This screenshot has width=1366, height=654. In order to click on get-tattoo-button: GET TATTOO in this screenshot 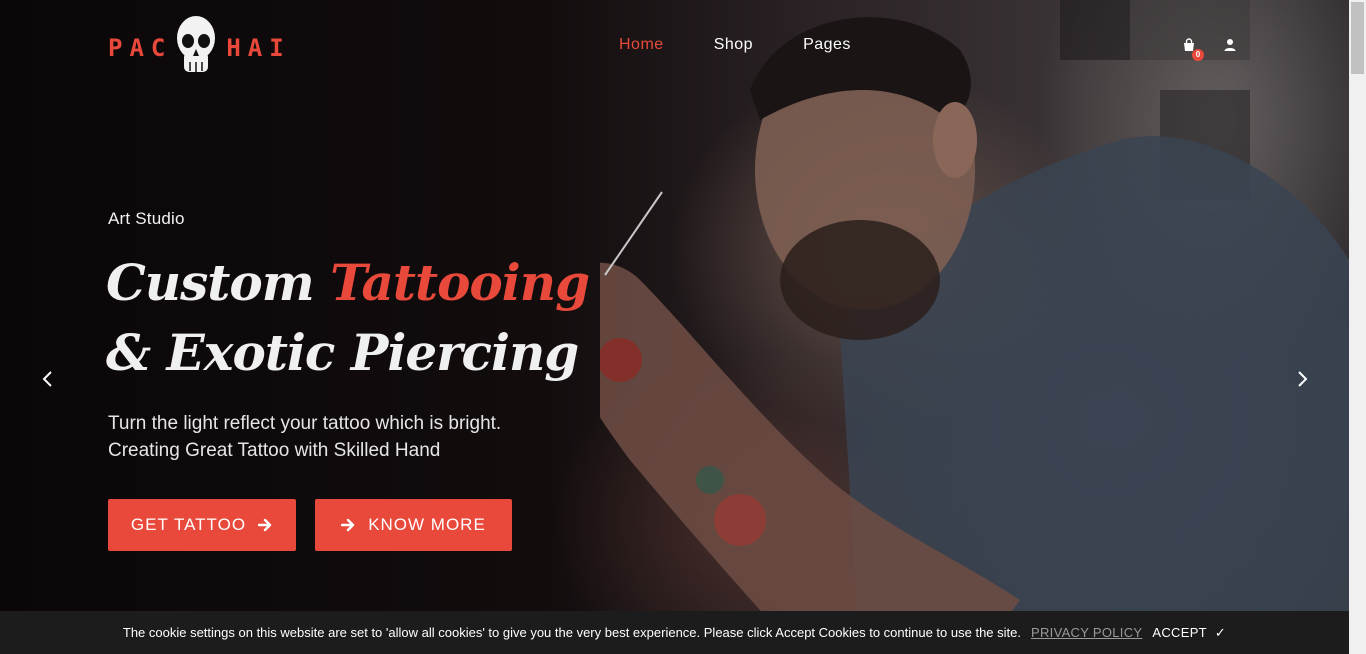, I will do `click(202, 525)`.